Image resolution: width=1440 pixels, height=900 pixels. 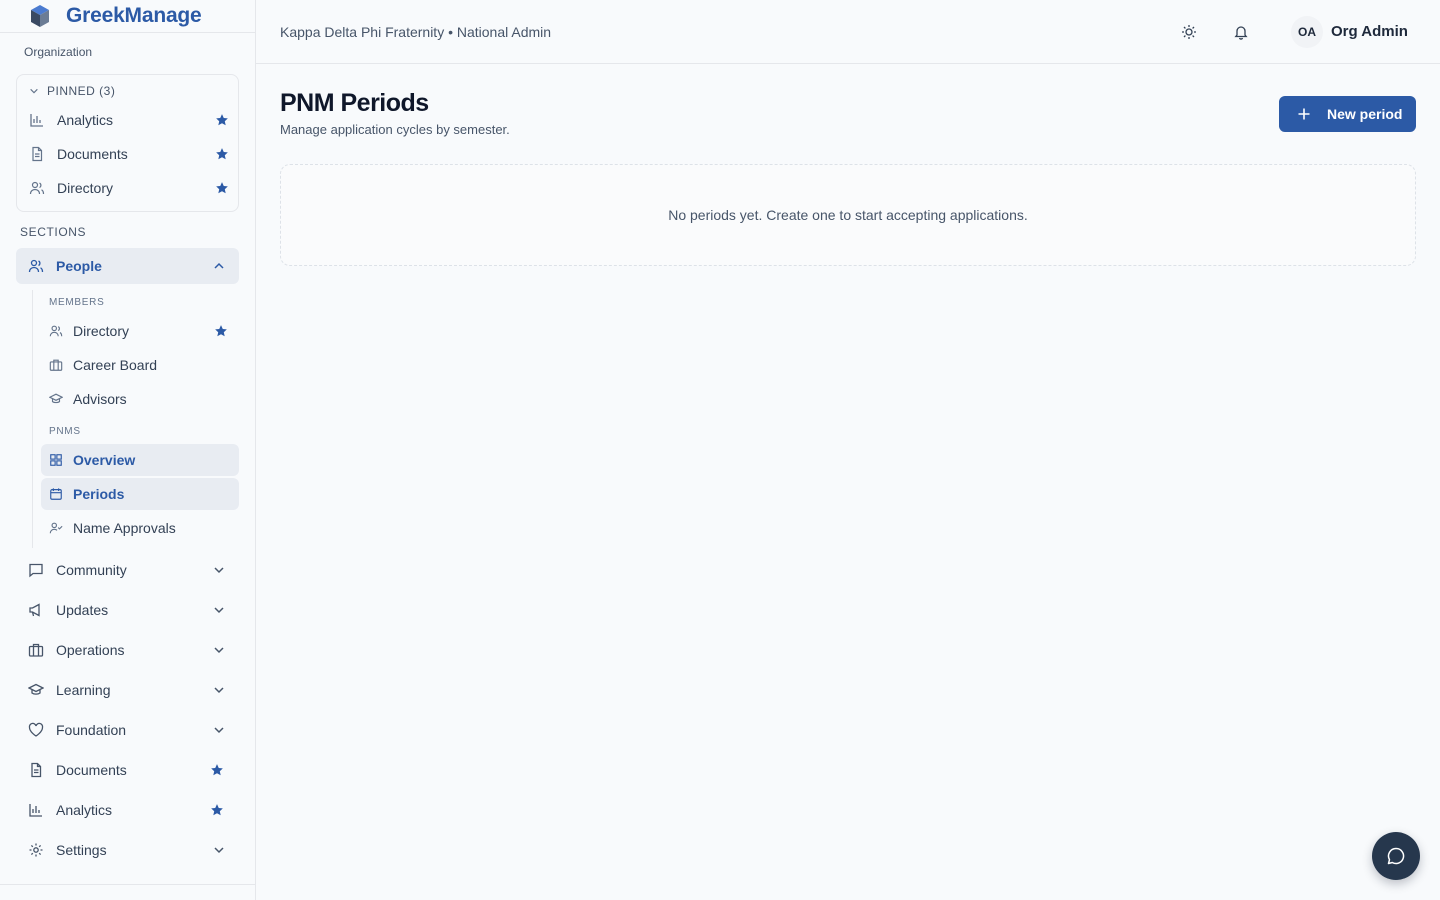 I want to click on sidebar-item-name-approvals: Name Approvals, so click(x=140, y=528).